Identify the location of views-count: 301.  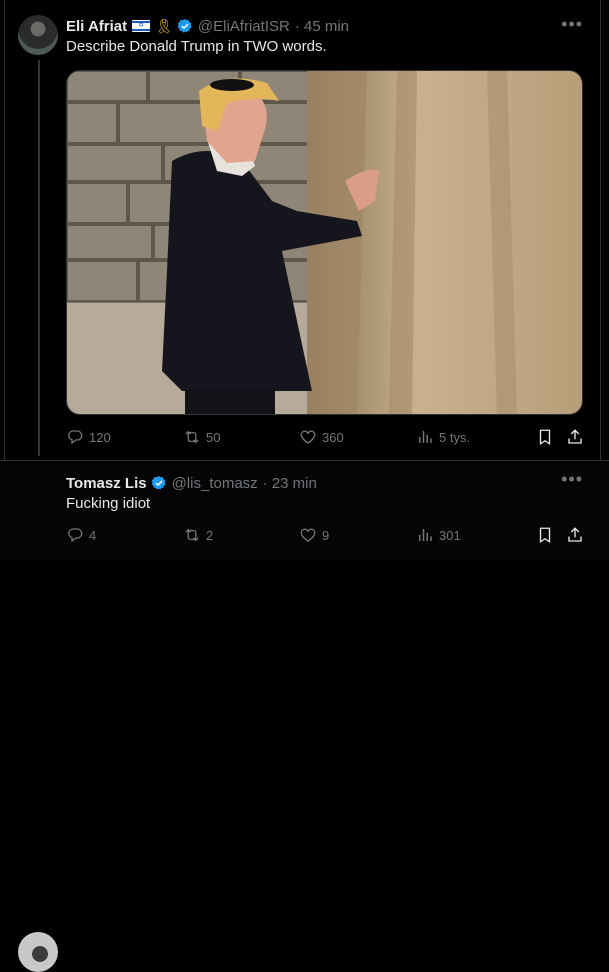
(450, 535).